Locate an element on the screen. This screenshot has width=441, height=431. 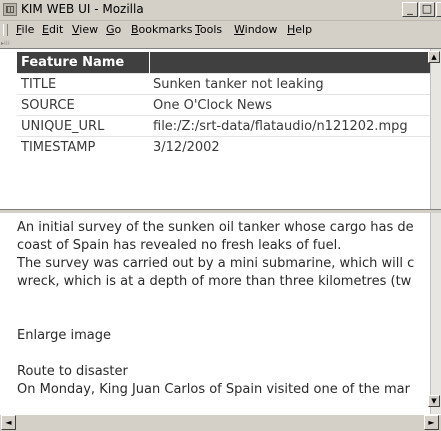
menu-file: File is located at coordinates (25, 29).